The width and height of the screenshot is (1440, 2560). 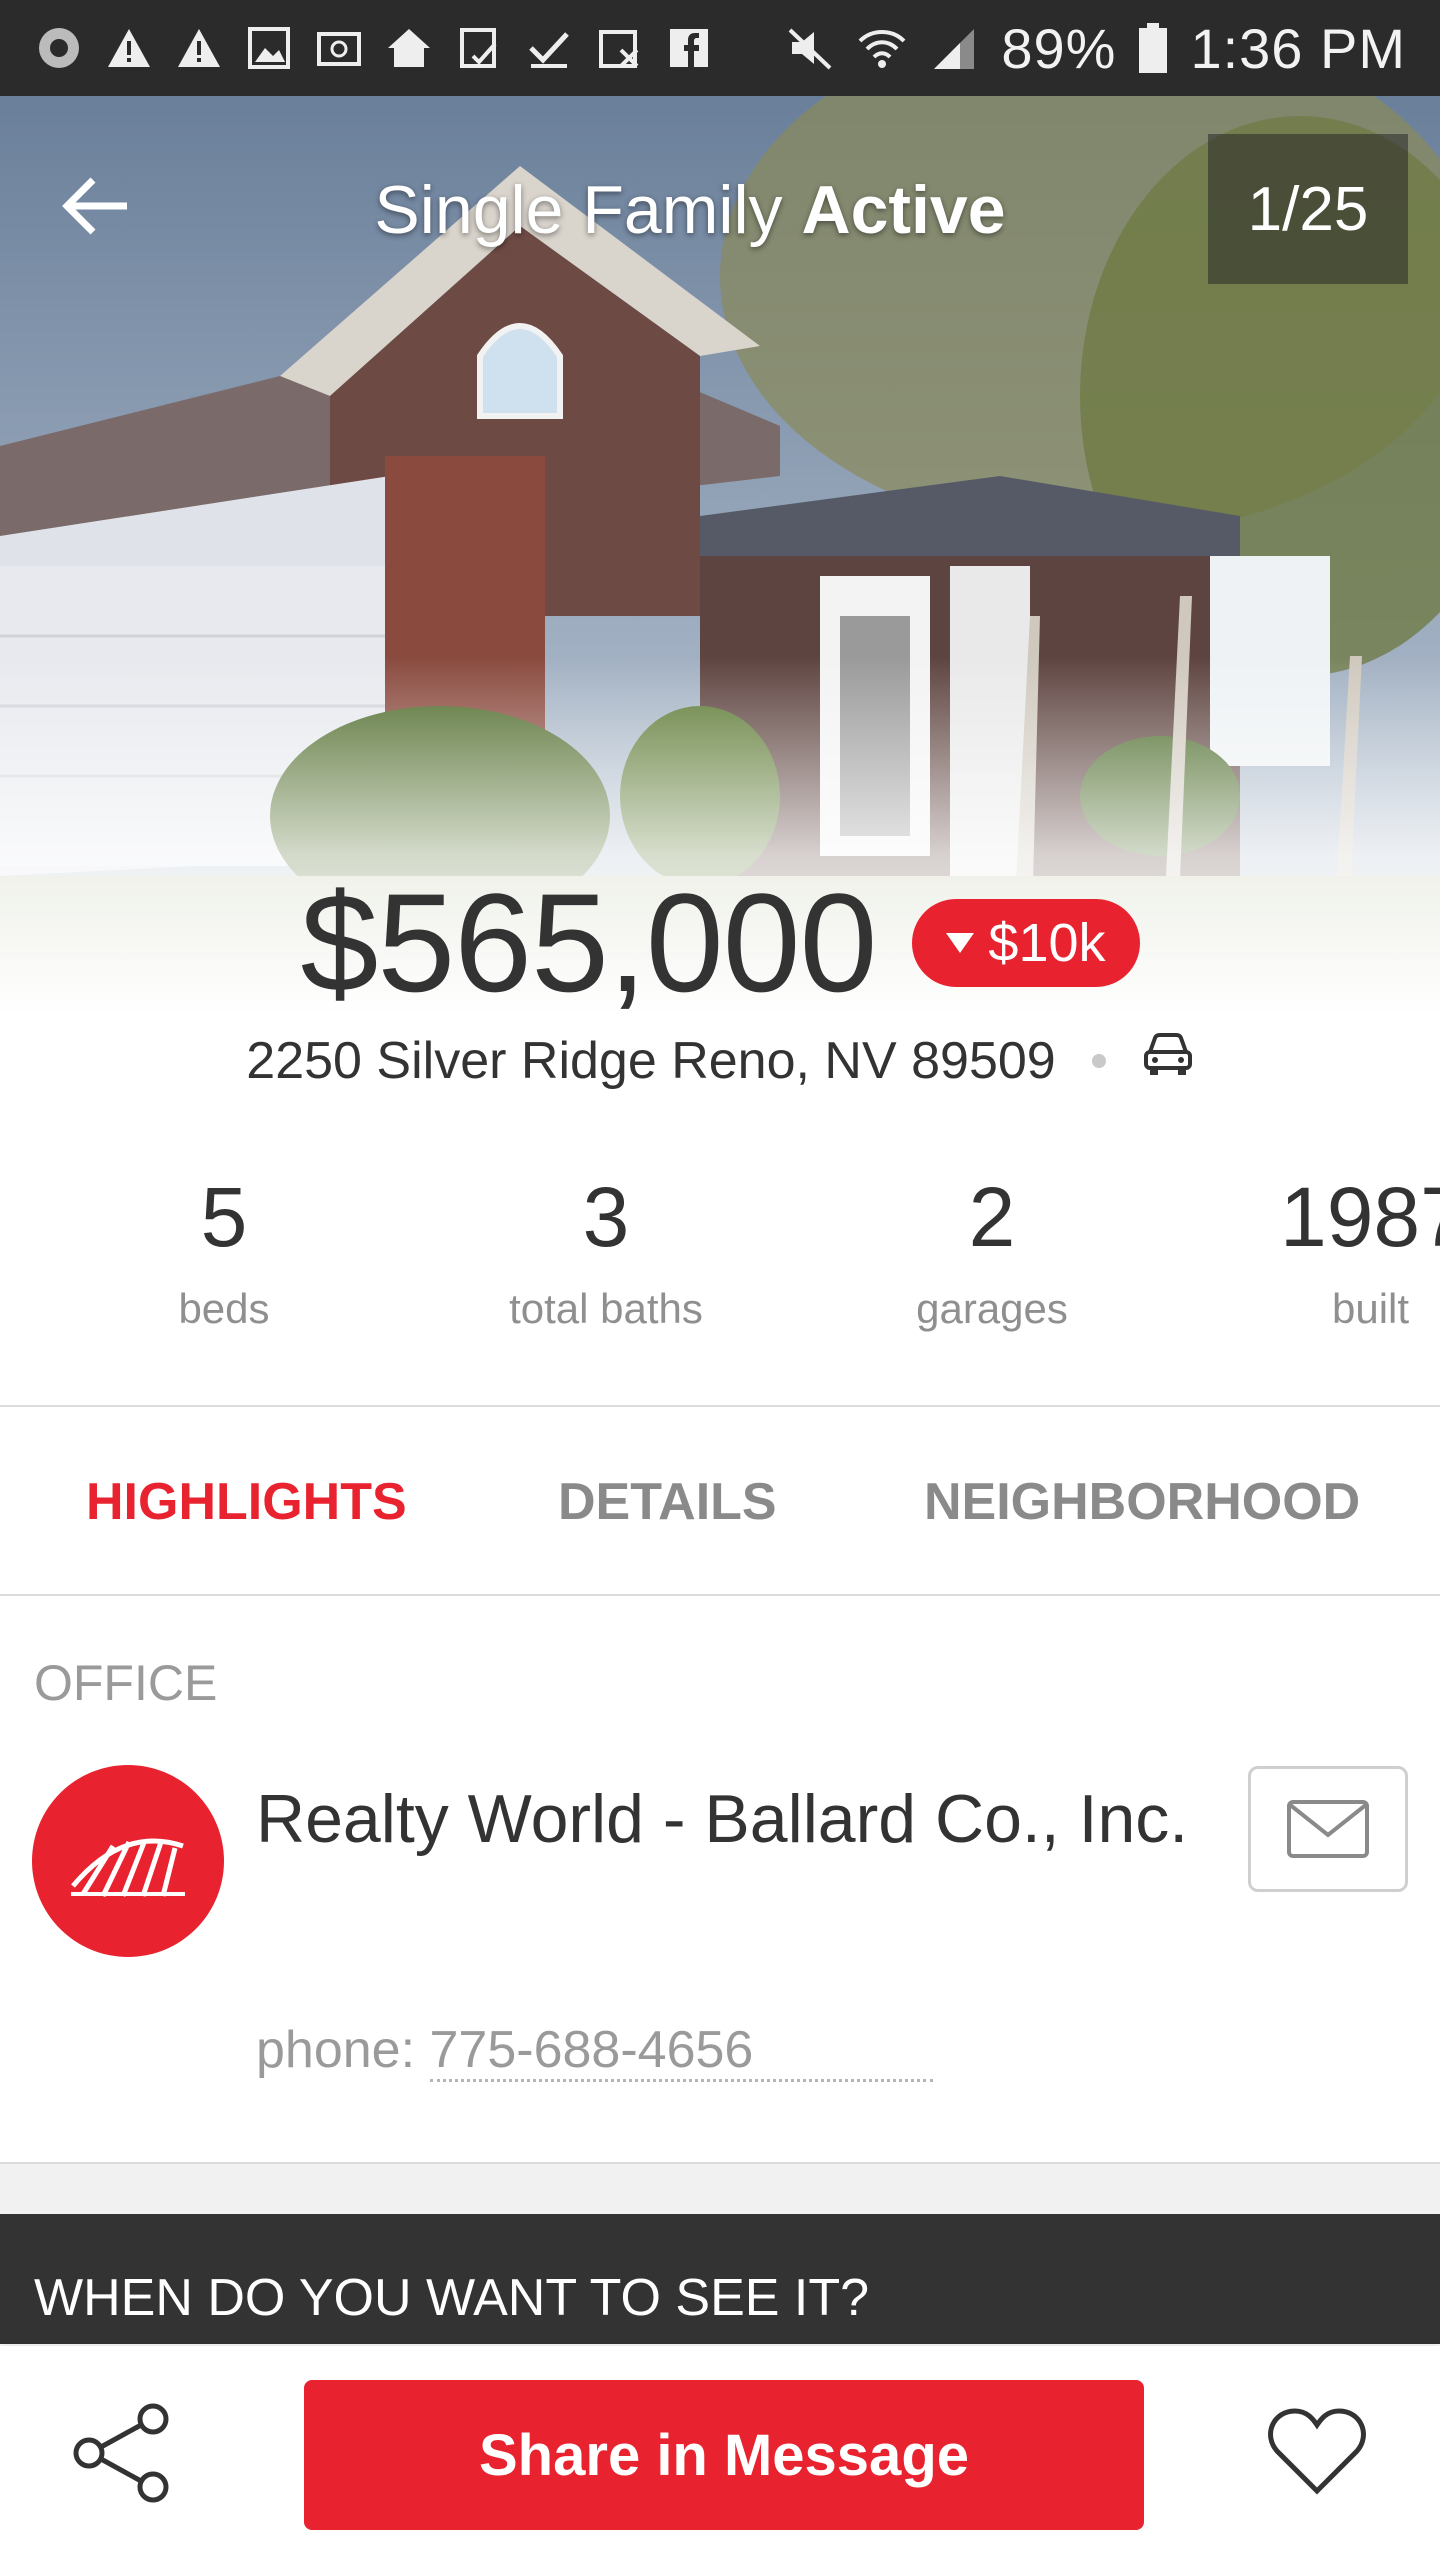 What do you see at coordinates (339, 48) in the screenshot?
I see `email-icon` at bounding box center [339, 48].